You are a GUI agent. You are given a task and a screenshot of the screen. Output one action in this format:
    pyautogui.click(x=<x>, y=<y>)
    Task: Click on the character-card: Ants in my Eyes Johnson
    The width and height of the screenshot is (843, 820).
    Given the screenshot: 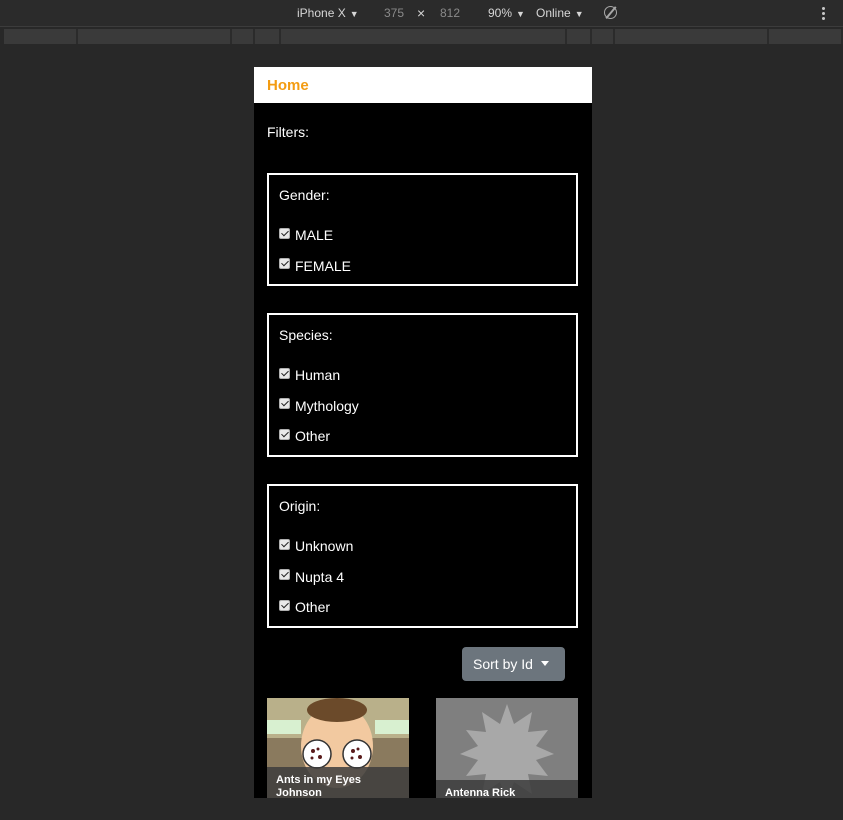 What is the action you would take?
    pyautogui.click(x=338, y=748)
    